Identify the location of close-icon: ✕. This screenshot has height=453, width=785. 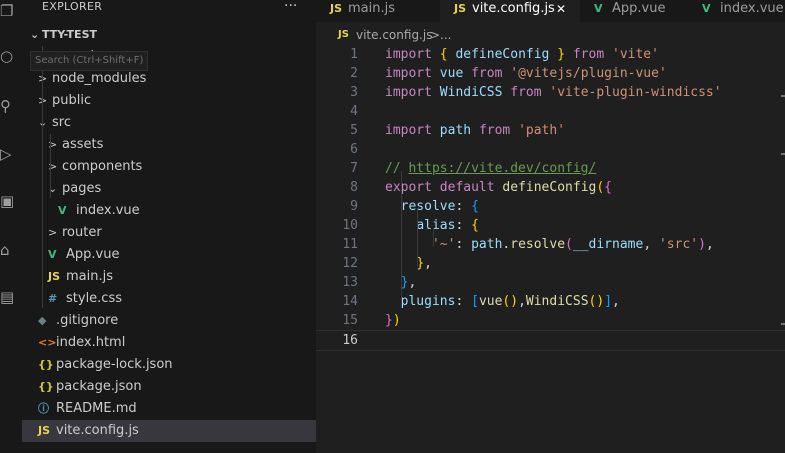
(561, 9).